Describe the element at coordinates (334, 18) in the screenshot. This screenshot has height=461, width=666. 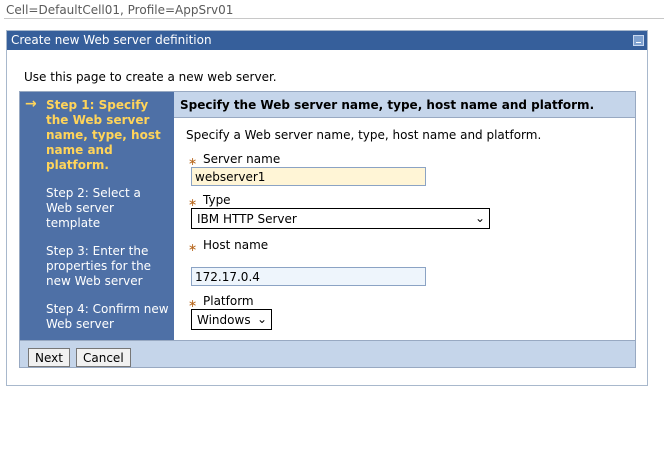
I see `context-divider` at that location.